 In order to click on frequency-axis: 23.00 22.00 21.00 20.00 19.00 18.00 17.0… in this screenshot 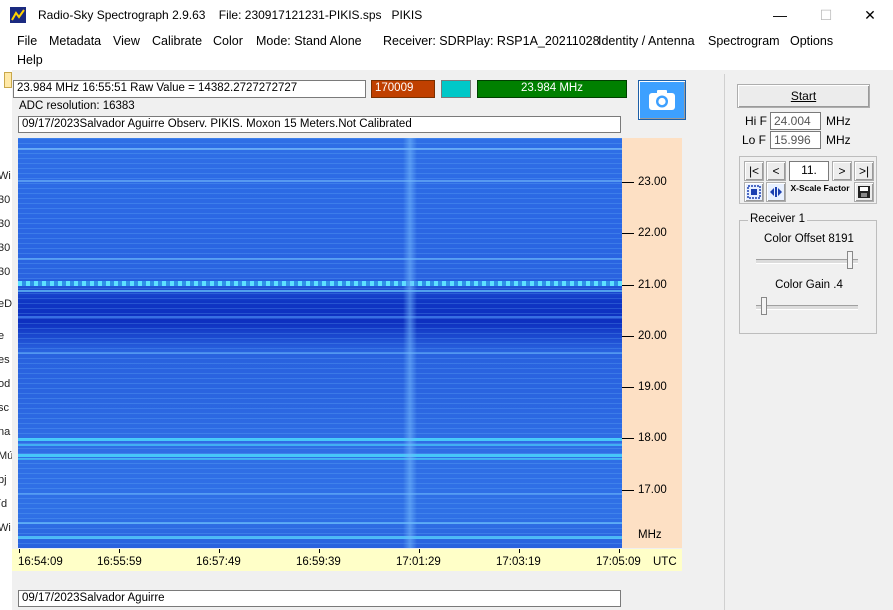, I will do `click(652, 343)`.